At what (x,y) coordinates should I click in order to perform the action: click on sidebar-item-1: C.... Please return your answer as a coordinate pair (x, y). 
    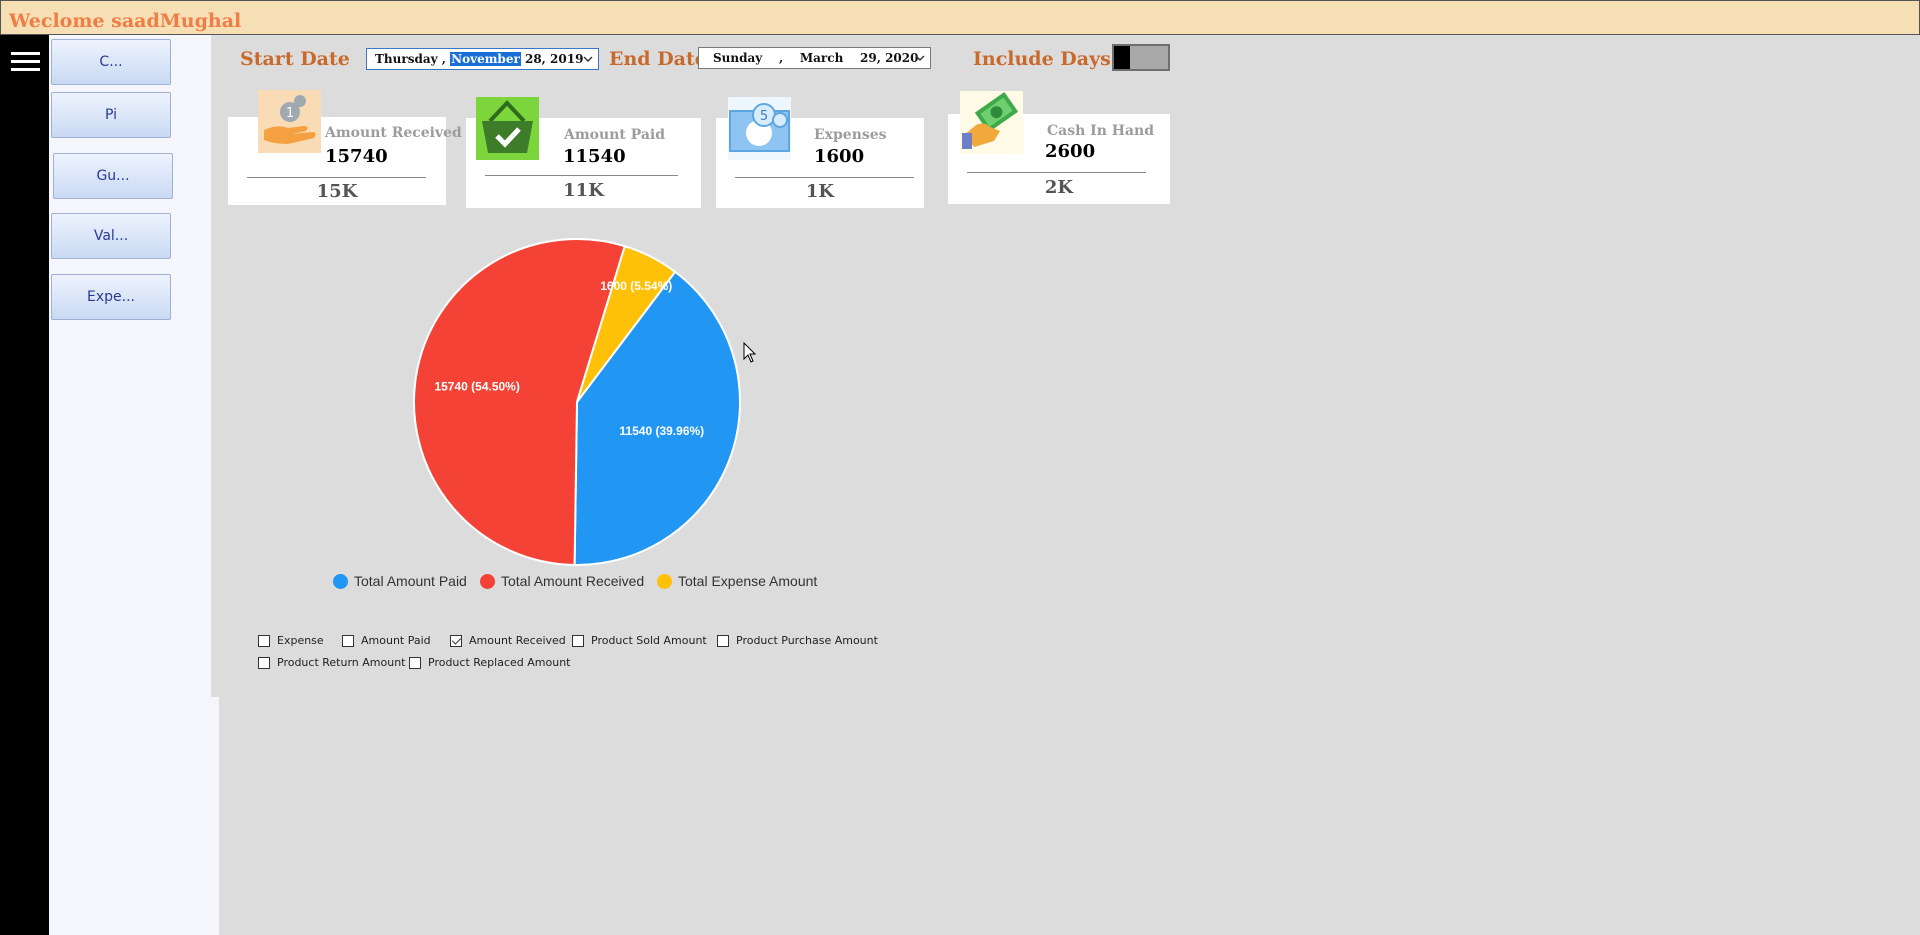
    Looking at the image, I should click on (111, 62).